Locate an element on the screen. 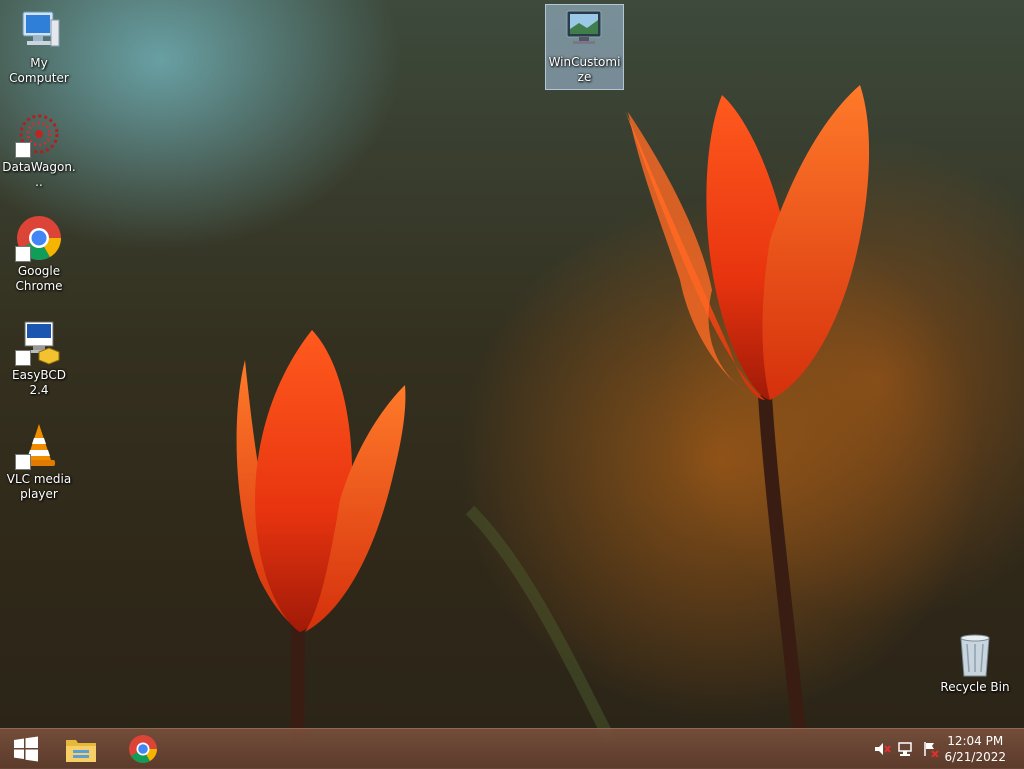 This screenshot has width=1024, height=769. desktop-icon-recycle-bin: Recycle Bin is located at coordinates (975, 662).